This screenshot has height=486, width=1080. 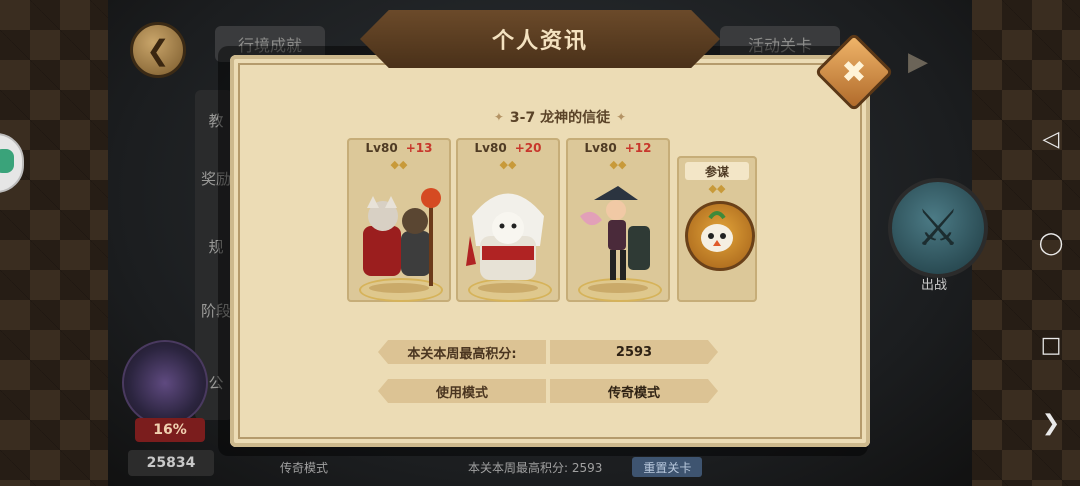 I want to click on stage-name: 3-7 龙神的信徒, so click(x=560, y=118).